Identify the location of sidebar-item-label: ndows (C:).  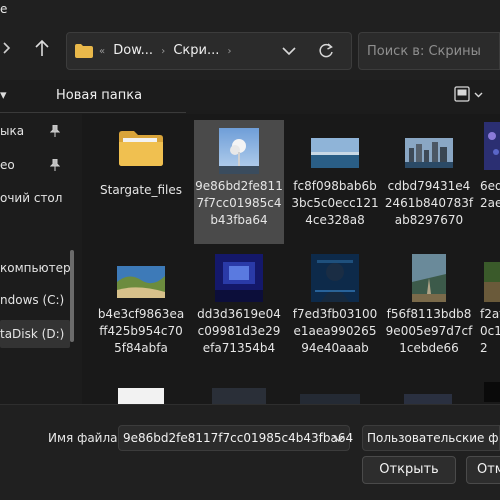
(32, 300).